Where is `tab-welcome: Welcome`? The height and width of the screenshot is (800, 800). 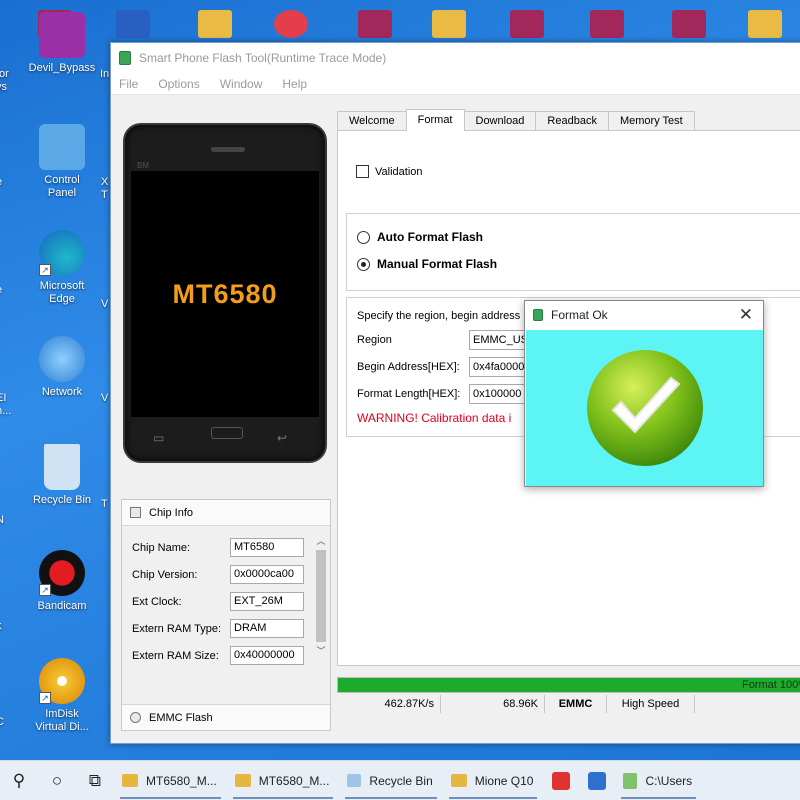 tab-welcome: Welcome is located at coordinates (372, 121).